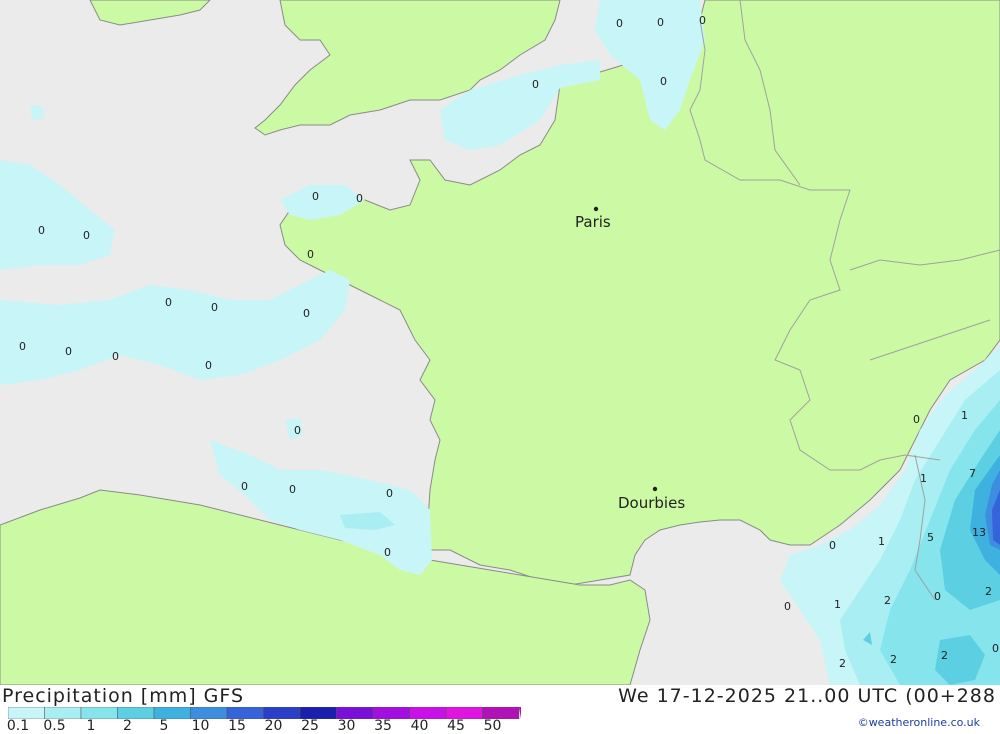  Describe the element at coordinates (164, 726) in the screenshot. I see `legend-tick-label: 5` at that location.